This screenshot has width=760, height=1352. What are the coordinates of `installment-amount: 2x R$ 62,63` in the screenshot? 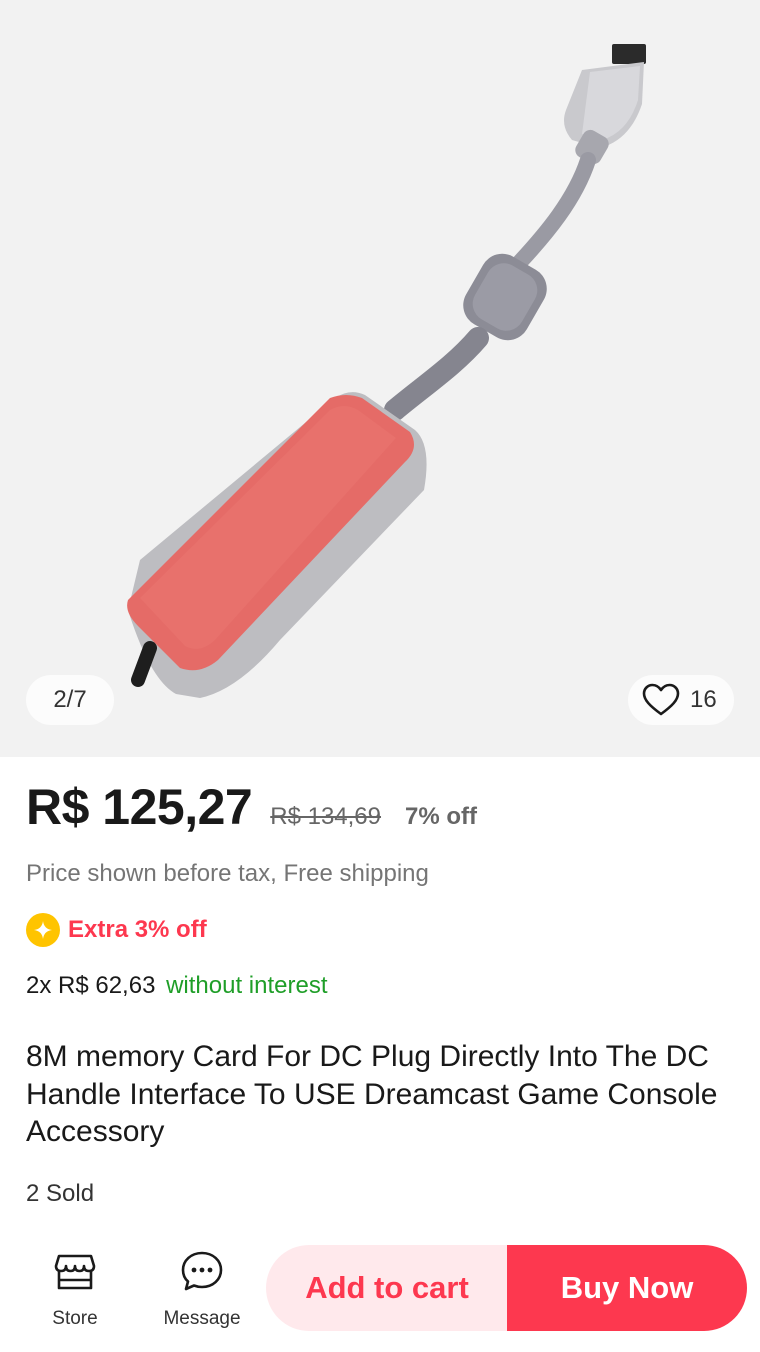 It's located at (91, 985).